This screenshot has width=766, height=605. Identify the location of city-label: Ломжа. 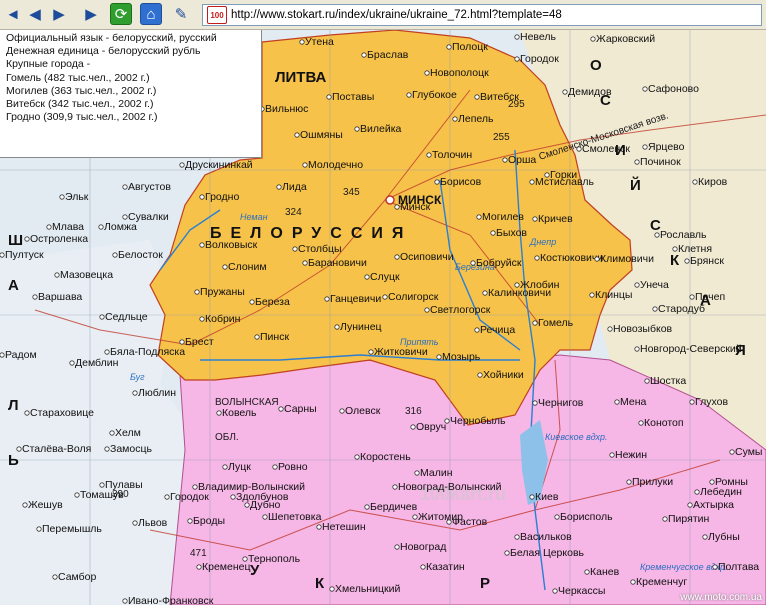
(120, 227).